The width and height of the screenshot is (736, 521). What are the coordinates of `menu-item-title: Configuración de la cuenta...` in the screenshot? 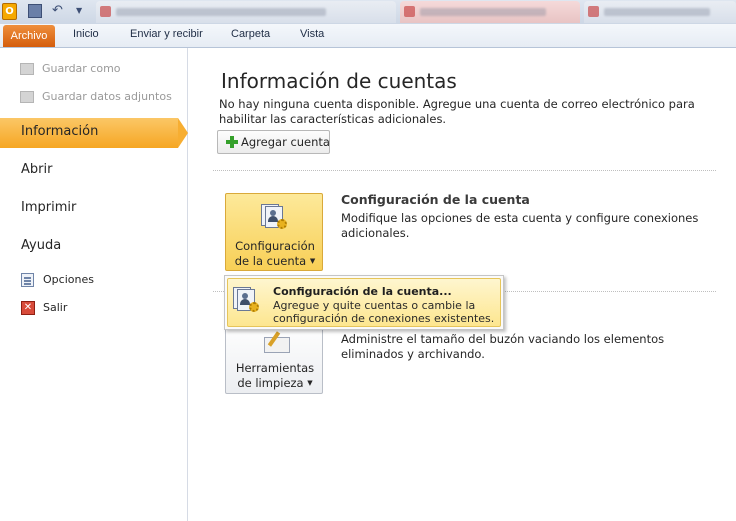 It's located at (362, 291).